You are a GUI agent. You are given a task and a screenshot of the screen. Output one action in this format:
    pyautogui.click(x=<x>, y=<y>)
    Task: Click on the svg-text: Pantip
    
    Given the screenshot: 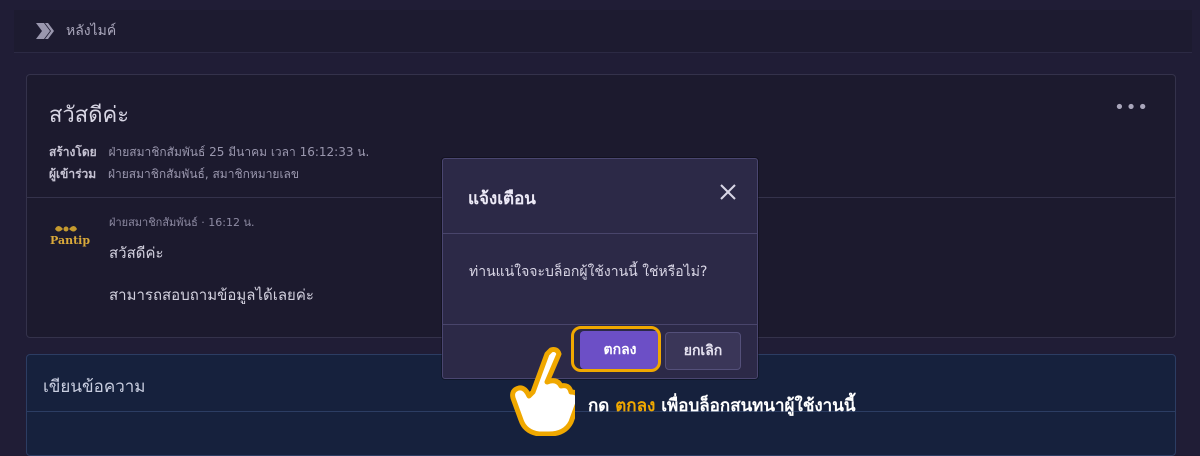 What is the action you would take?
    pyautogui.click(x=70, y=240)
    